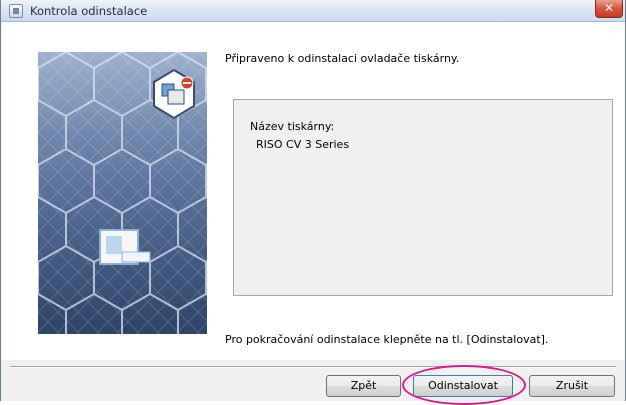 This screenshot has height=405, width=626. What do you see at coordinates (16, 11) in the screenshot?
I see `installer-icon` at bounding box center [16, 11].